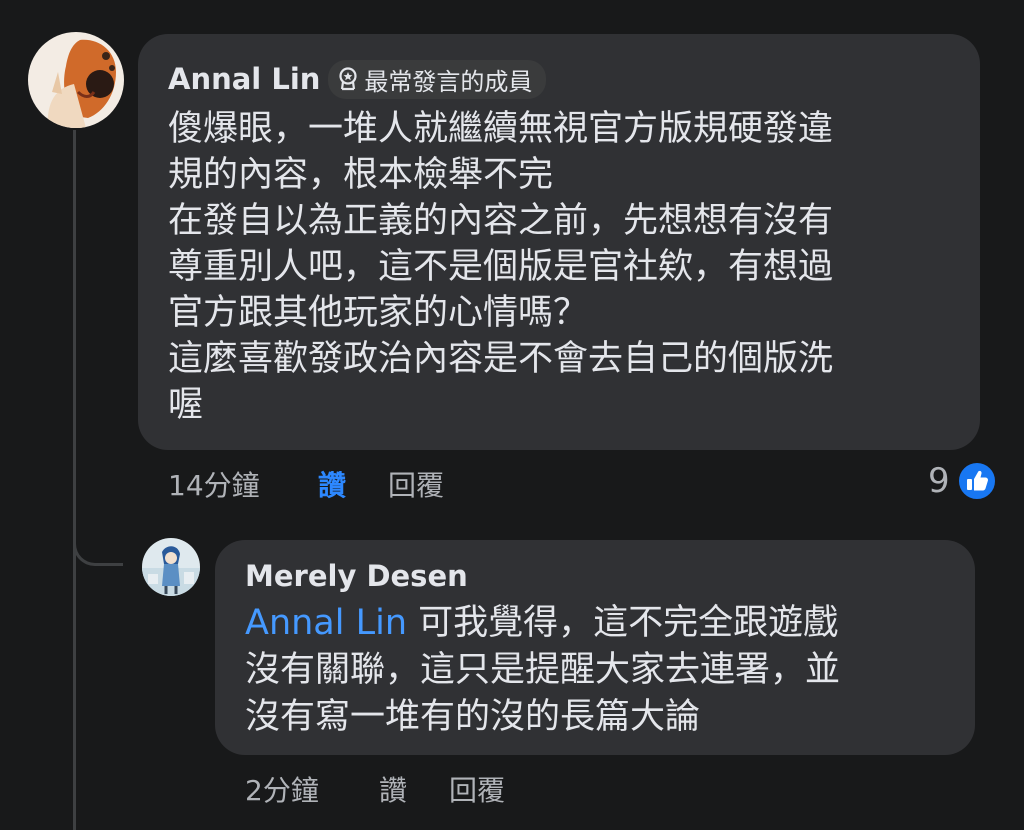 The height and width of the screenshot is (830, 1024). I want to click on badge-label: 最常發言的成員, so click(448, 81).